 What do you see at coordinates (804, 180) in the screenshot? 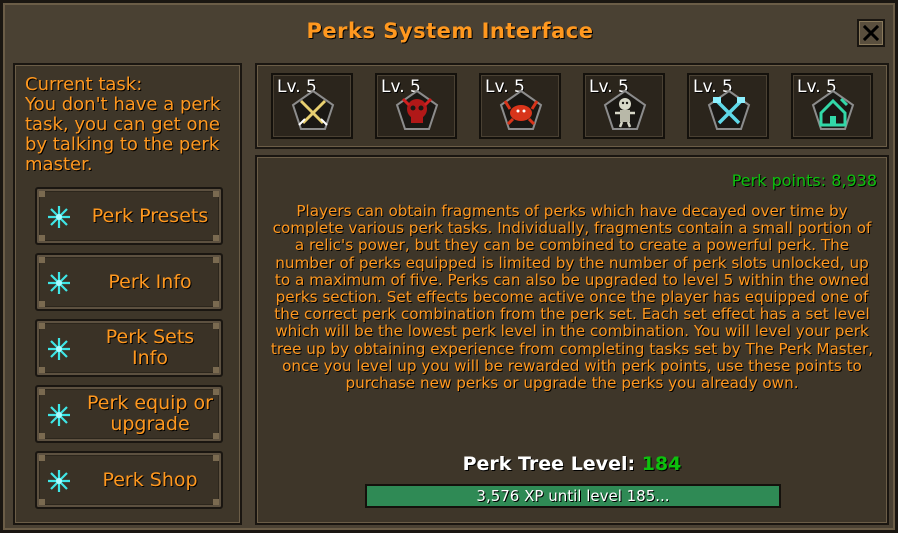
I see `perk-points: Perk points: 8,938` at bounding box center [804, 180].